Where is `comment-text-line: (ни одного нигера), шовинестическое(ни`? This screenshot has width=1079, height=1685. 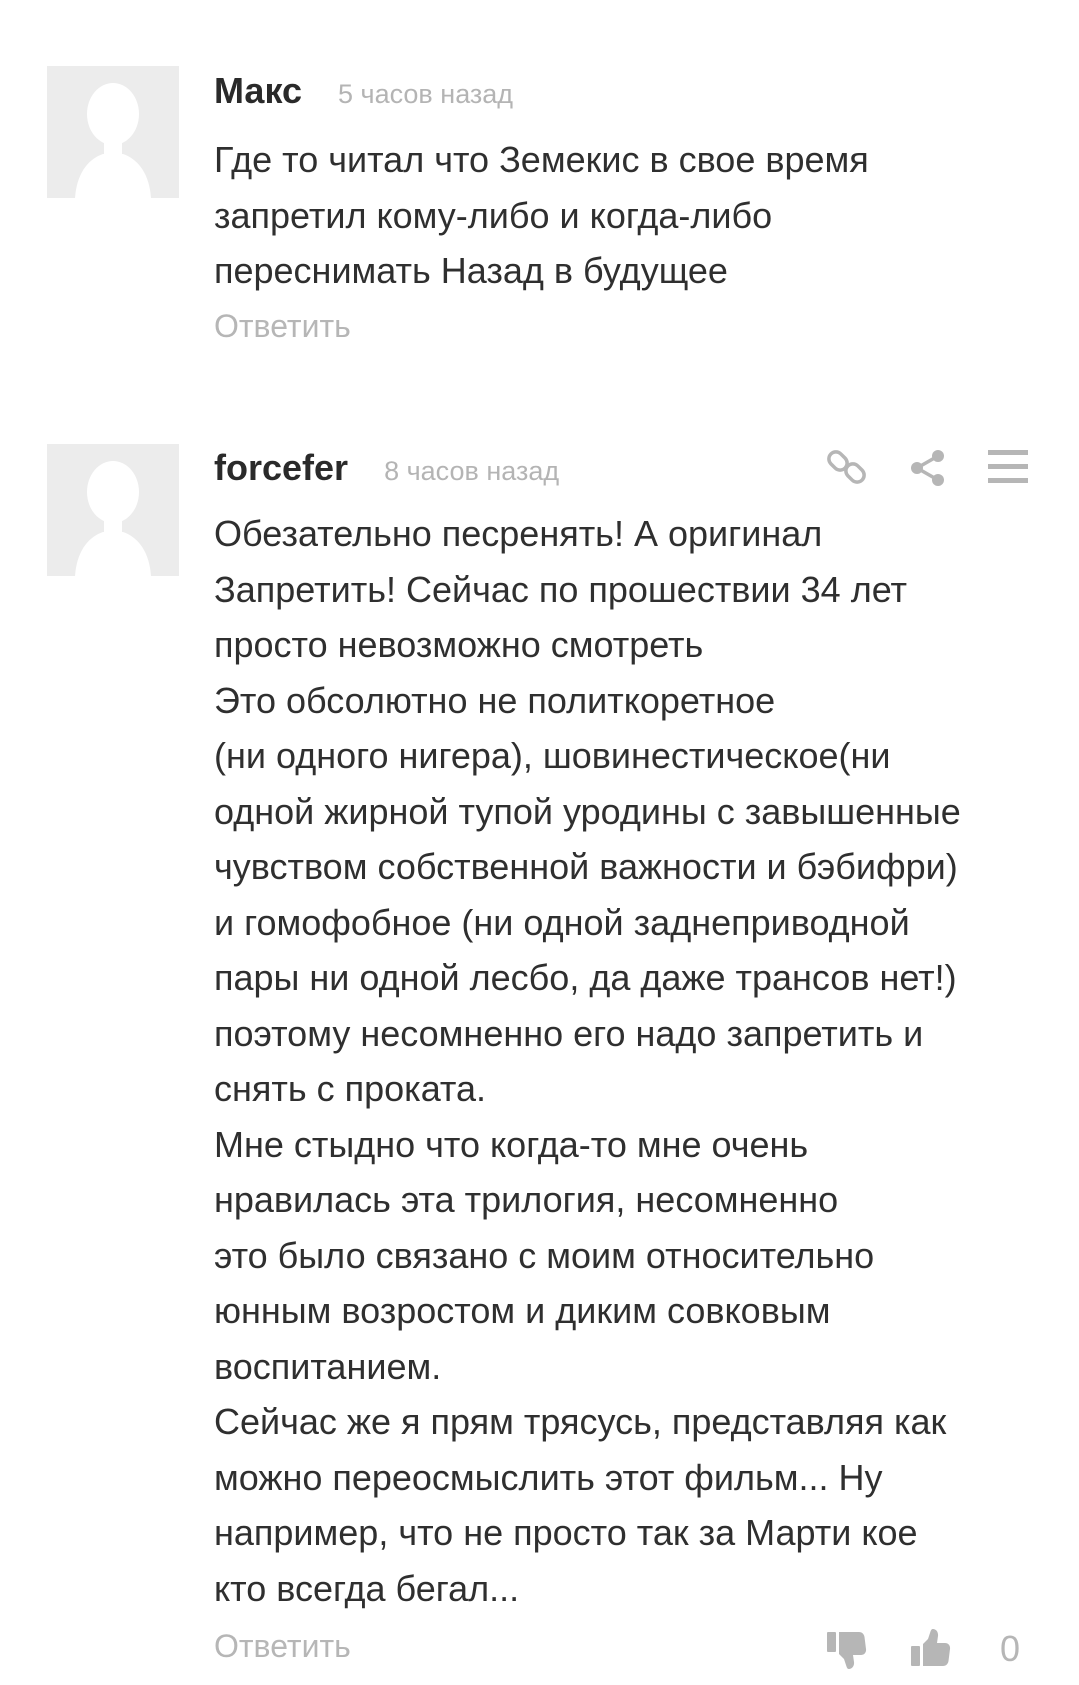
comment-text-line: (ни одного нигера), шовинестическое(ни is located at coordinates (552, 755).